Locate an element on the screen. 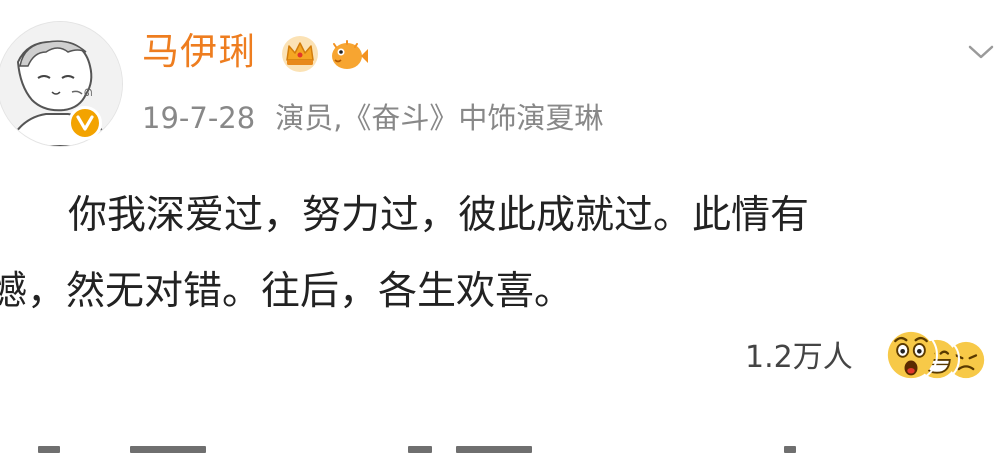 Image resolution: width=999 pixels, height=453 pixels. content-line: 憾，然无对错。往后，各生欢喜。 is located at coordinates (287, 291).